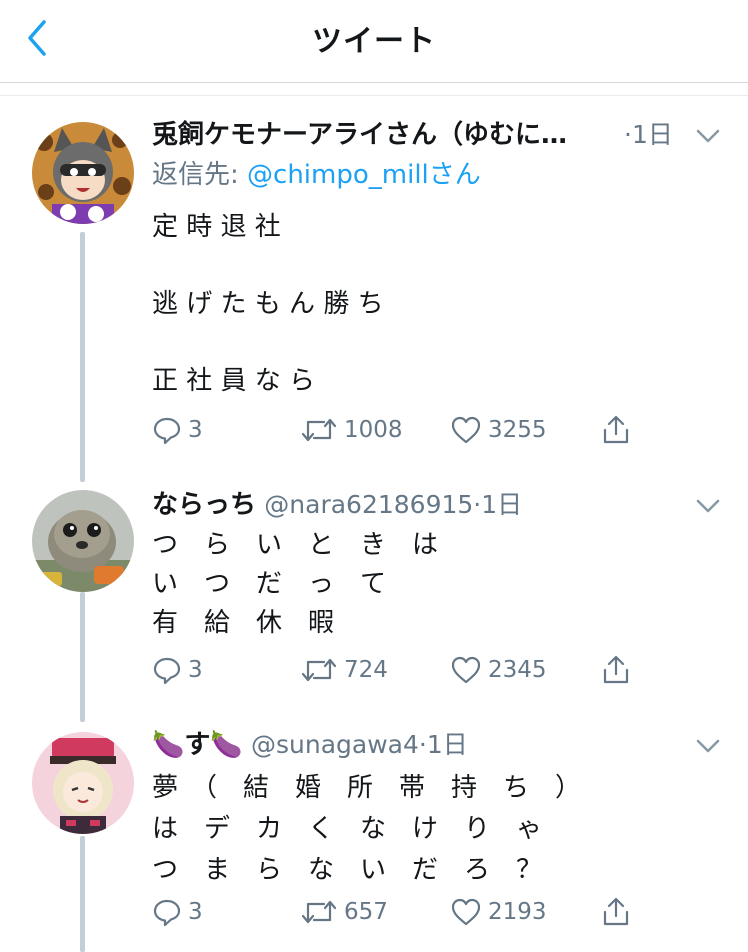 The height and width of the screenshot is (952, 748). What do you see at coordinates (335, 744) in the screenshot?
I see `handle: @sunagawa4` at bounding box center [335, 744].